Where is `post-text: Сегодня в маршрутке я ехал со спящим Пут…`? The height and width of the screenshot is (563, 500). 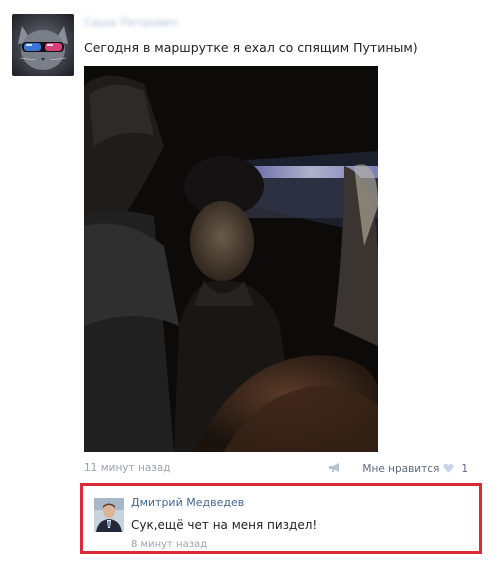 post-text: Сегодня в маршрутке я ехал со спящим Пут… is located at coordinates (251, 47).